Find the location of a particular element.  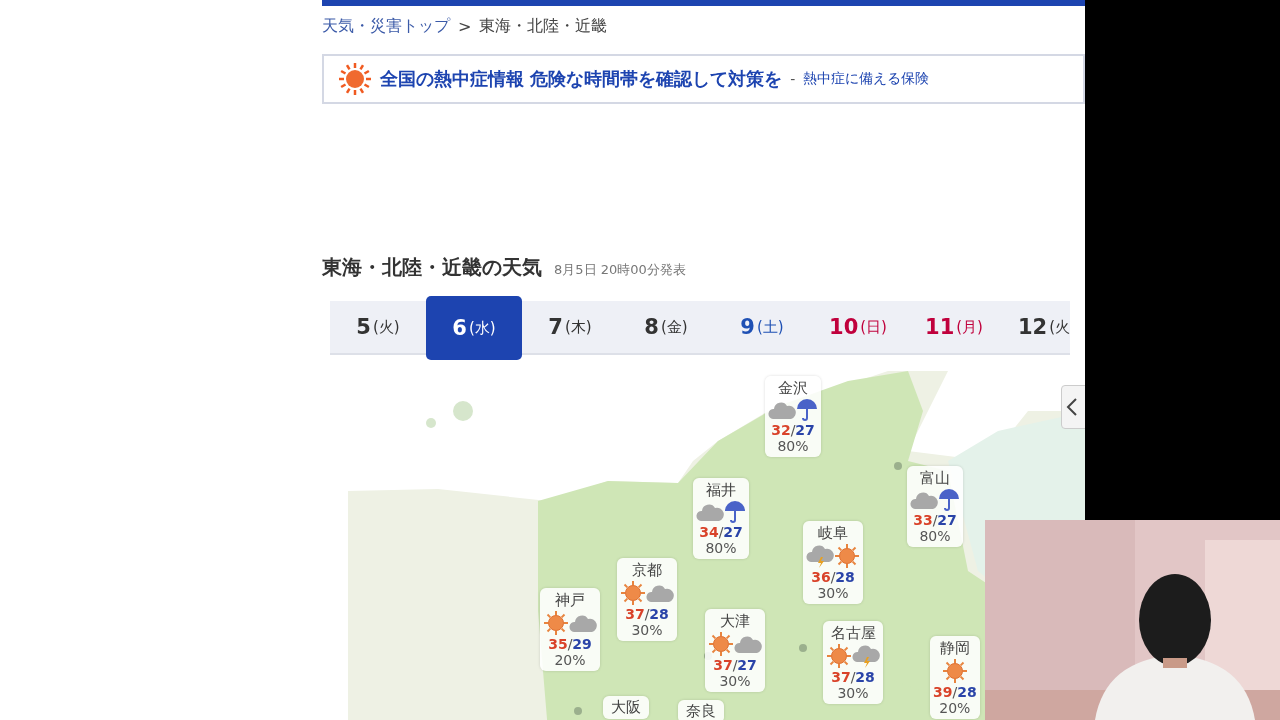

insurance-link: 熱中症に備える保険 is located at coordinates (866, 79).